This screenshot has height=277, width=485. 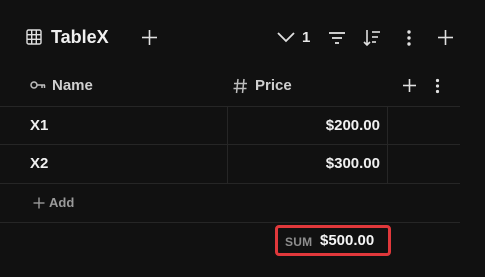 I want to click on add-table-plus-icon, so click(x=149, y=37).